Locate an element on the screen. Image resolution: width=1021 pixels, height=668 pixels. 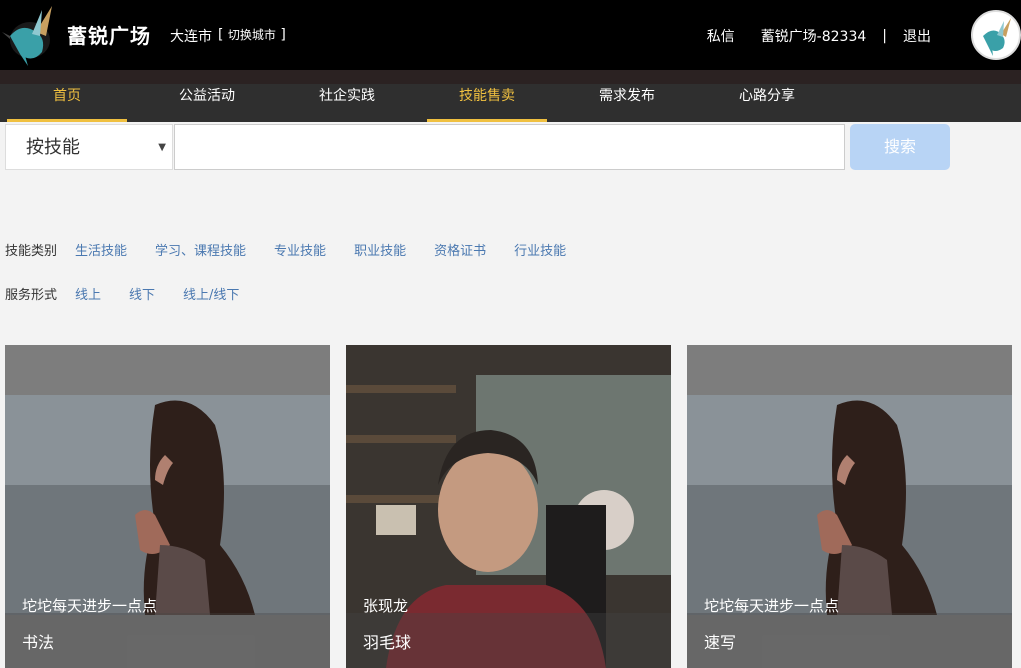
filter-option-study: 学习、课程技能 is located at coordinates (200, 249).